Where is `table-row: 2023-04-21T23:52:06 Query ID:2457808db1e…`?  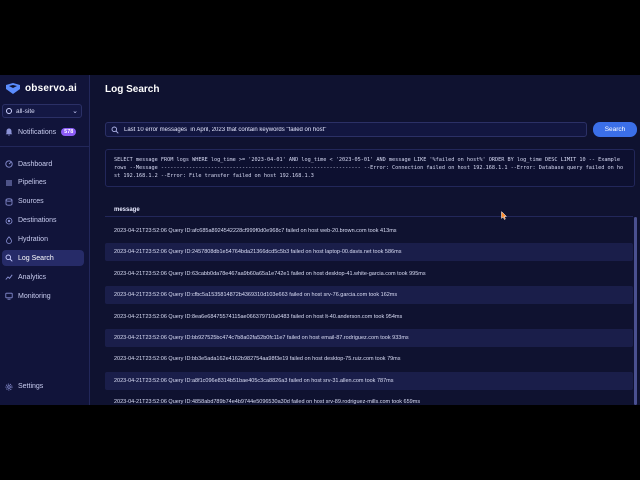 table-row: 2023-04-21T23:52:06 Query ID:2457808db1e… is located at coordinates (369, 252).